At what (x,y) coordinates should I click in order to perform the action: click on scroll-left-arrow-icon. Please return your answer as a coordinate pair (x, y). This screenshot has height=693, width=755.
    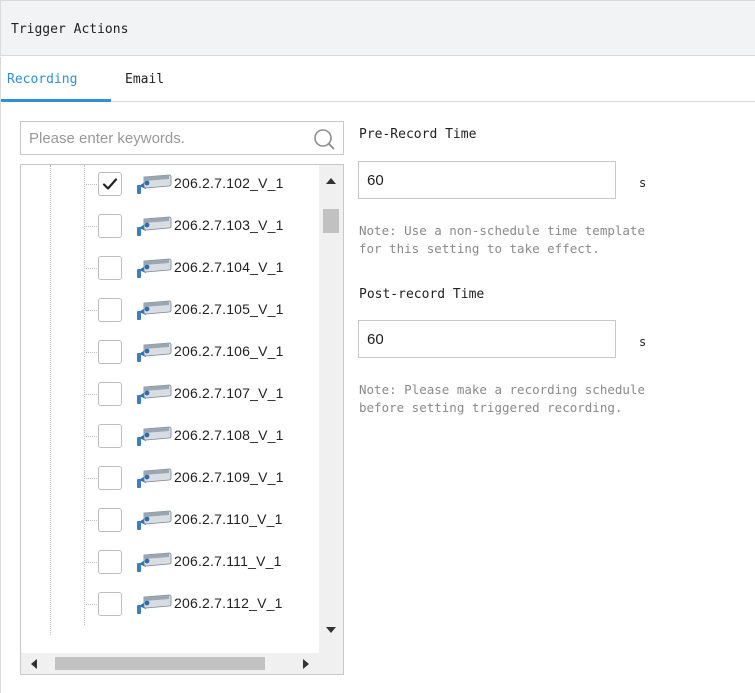
    Looking at the image, I should click on (34, 664).